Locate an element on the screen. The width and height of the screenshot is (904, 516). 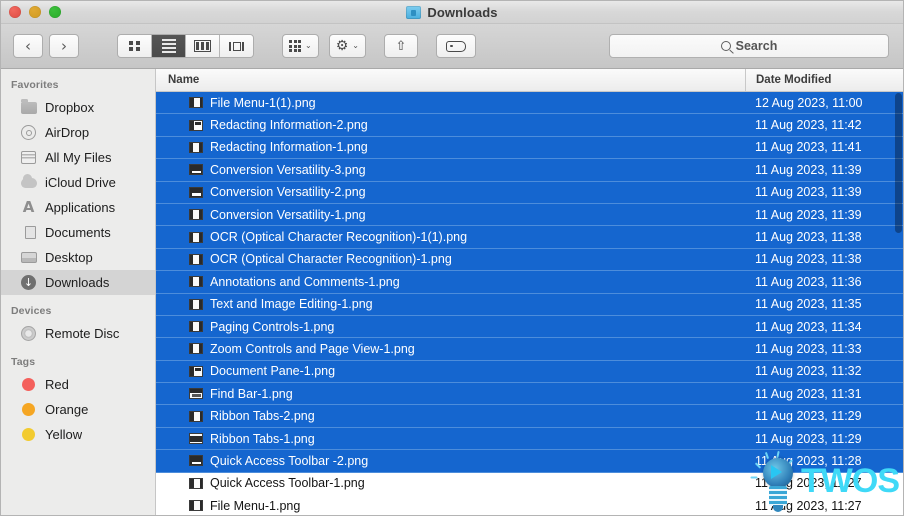
back-button: ‹ is located at coordinates (28, 46).